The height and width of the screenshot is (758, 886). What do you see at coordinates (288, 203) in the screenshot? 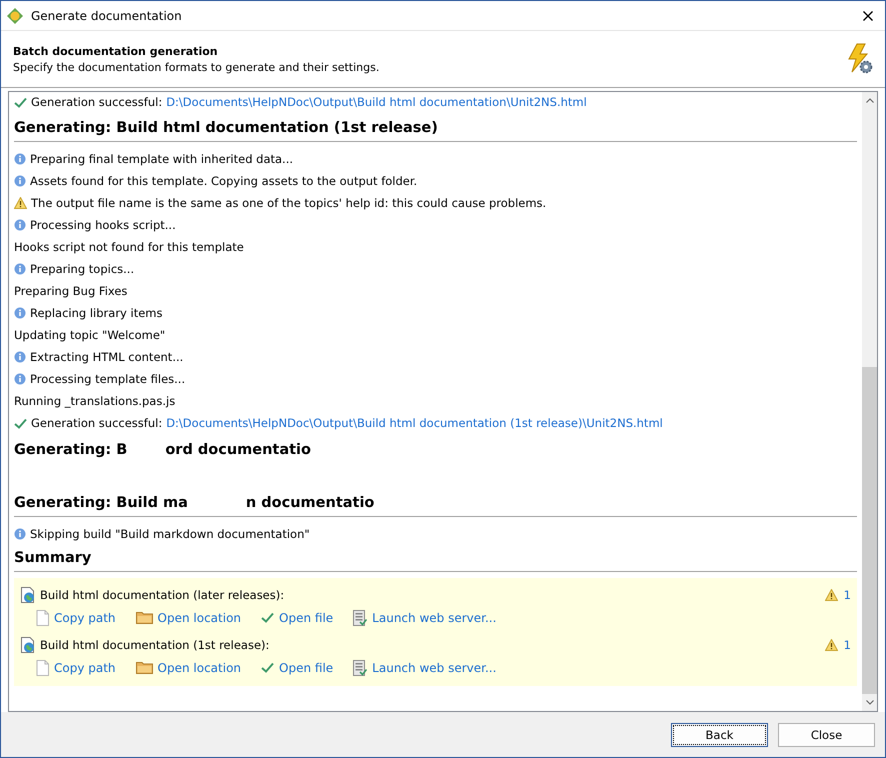
I see `log-message: The output file name is the same as one of the topics' help id: this could cause problems.` at bounding box center [288, 203].